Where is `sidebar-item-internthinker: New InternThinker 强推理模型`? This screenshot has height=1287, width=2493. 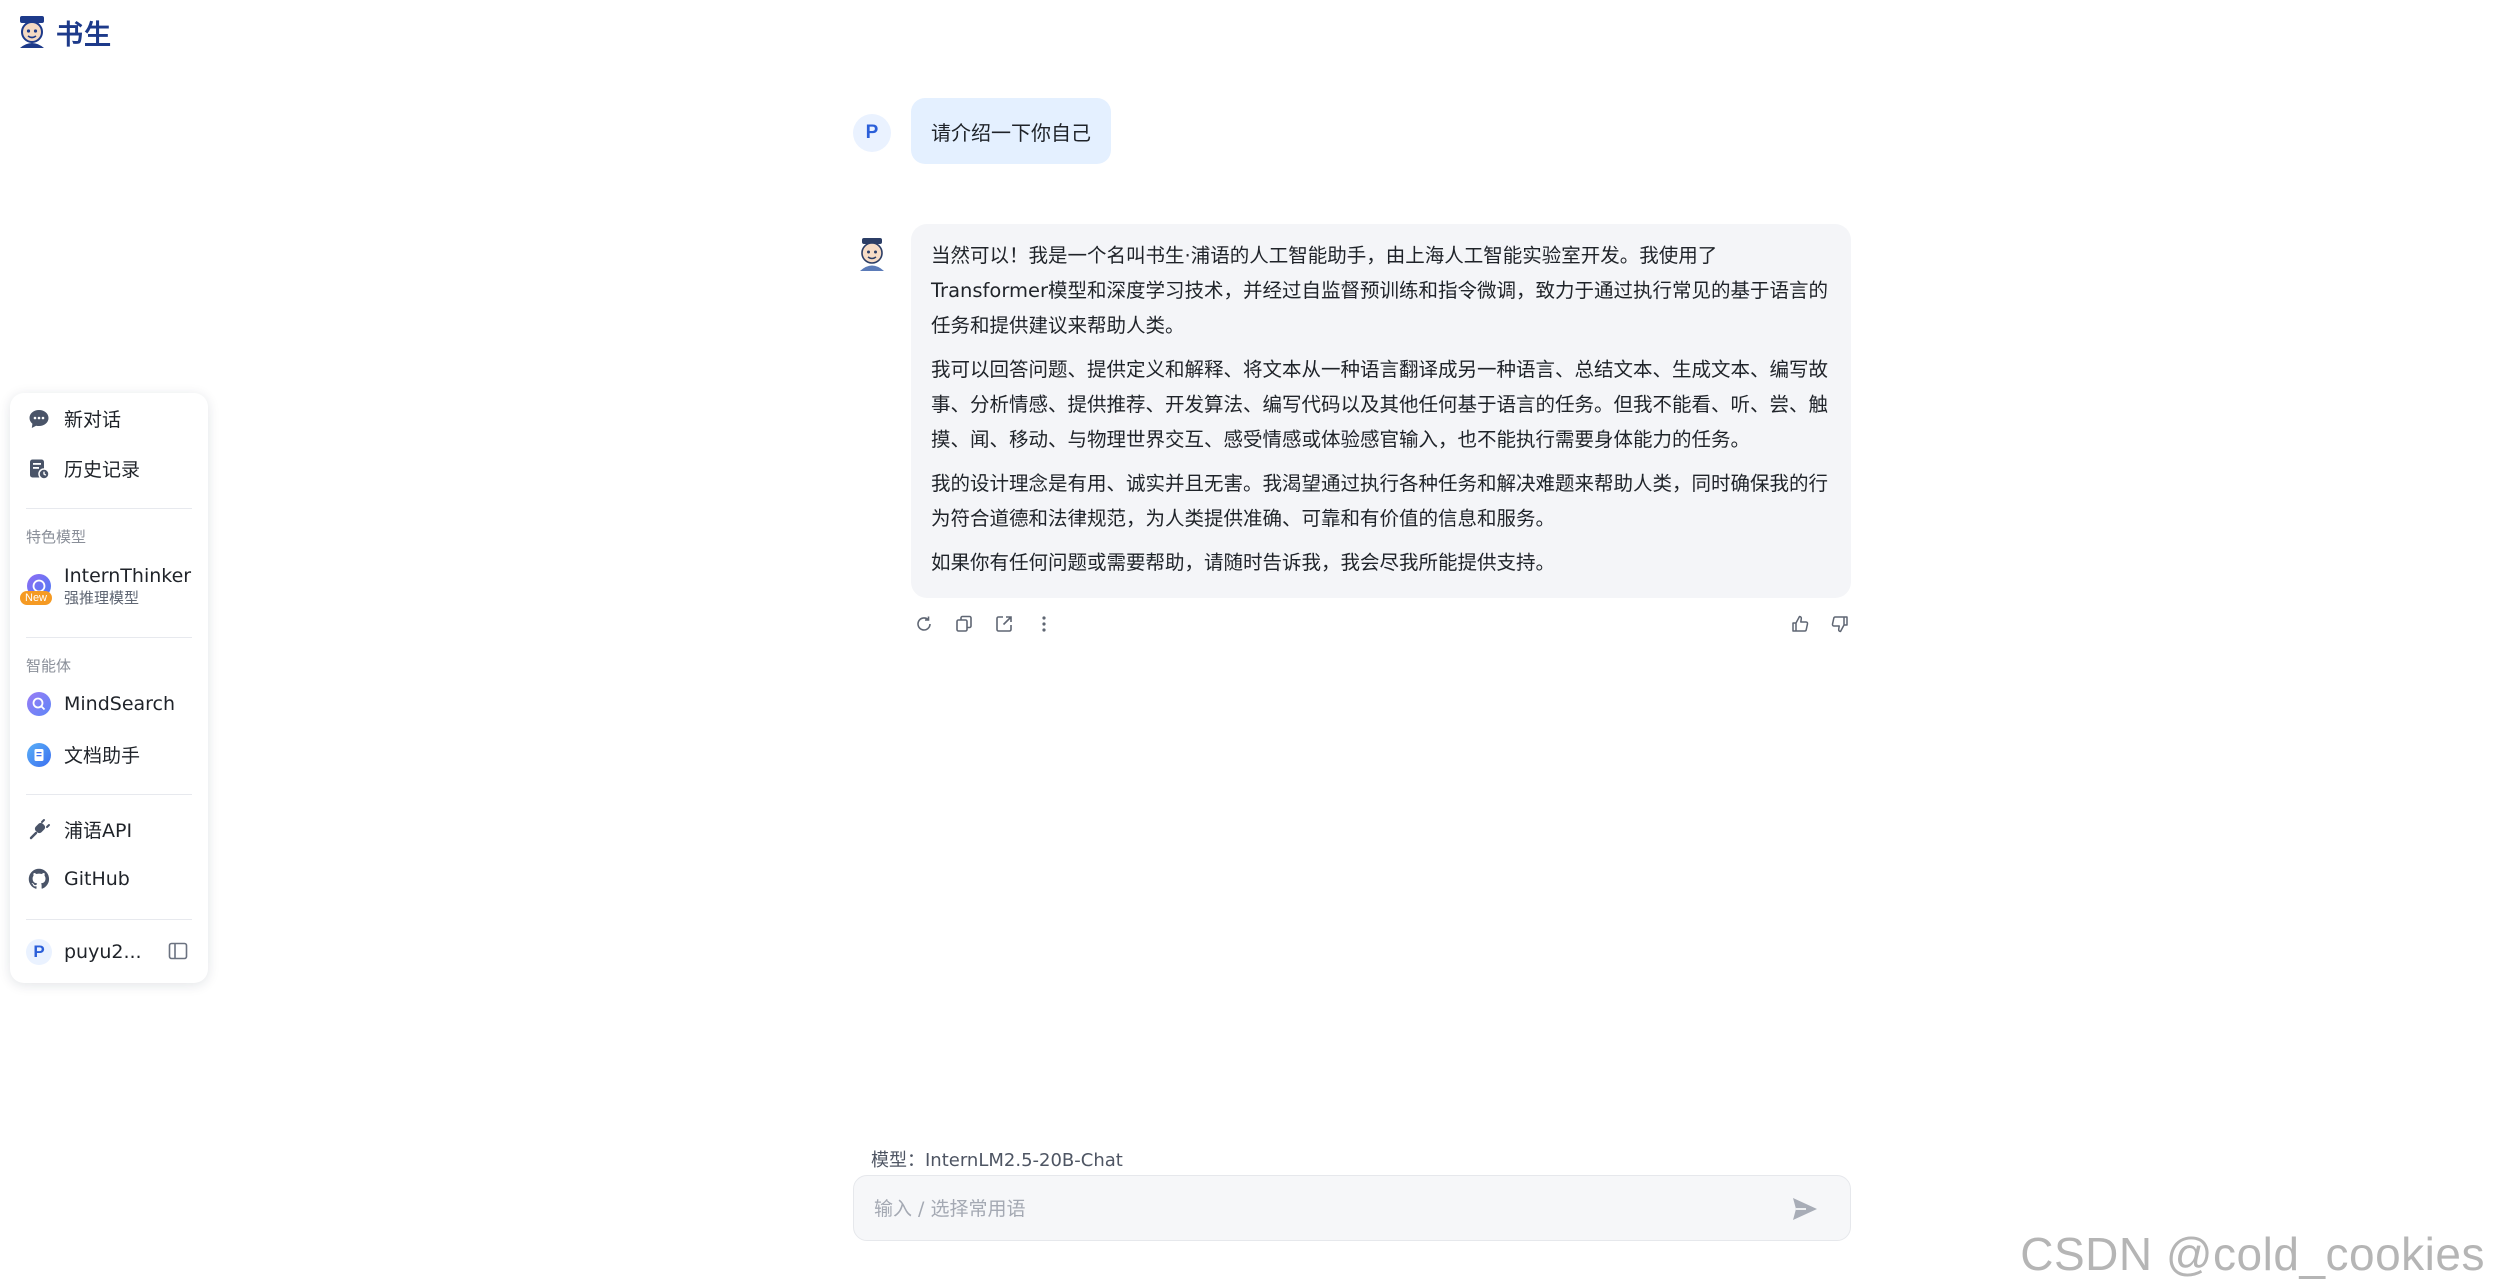 sidebar-item-internthinker: New InternThinker 强推理模型 is located at coordinates (105, 586).